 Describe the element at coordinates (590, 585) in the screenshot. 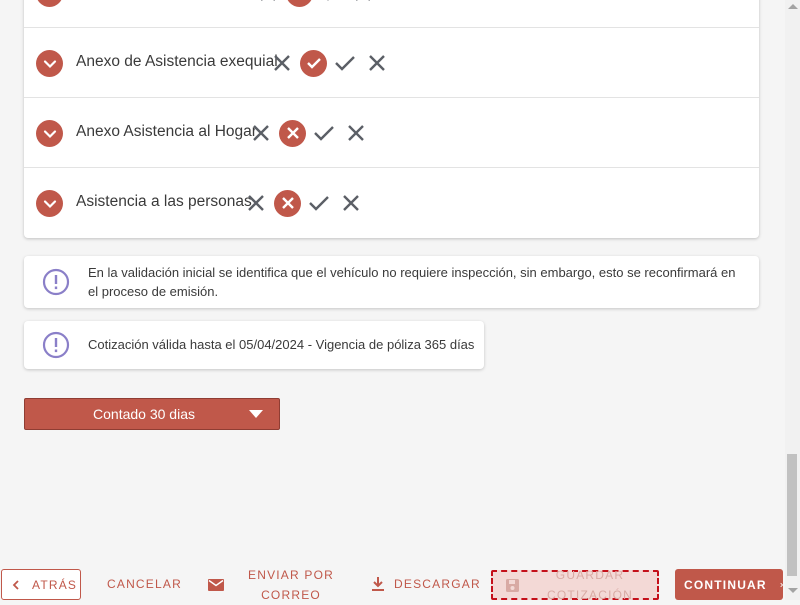

I see `save-quote-label: GUARDAR COTIZACIÓN` at that location.